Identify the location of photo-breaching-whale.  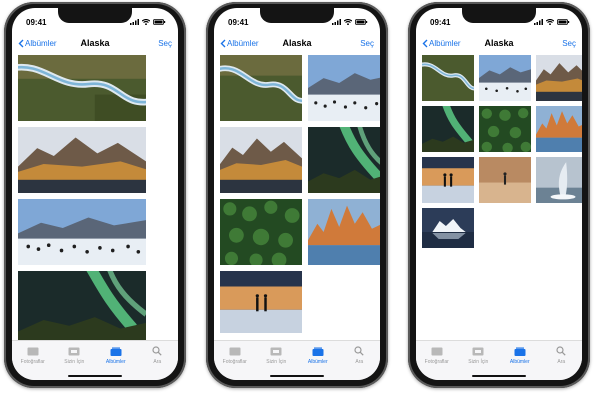
(559, 180).